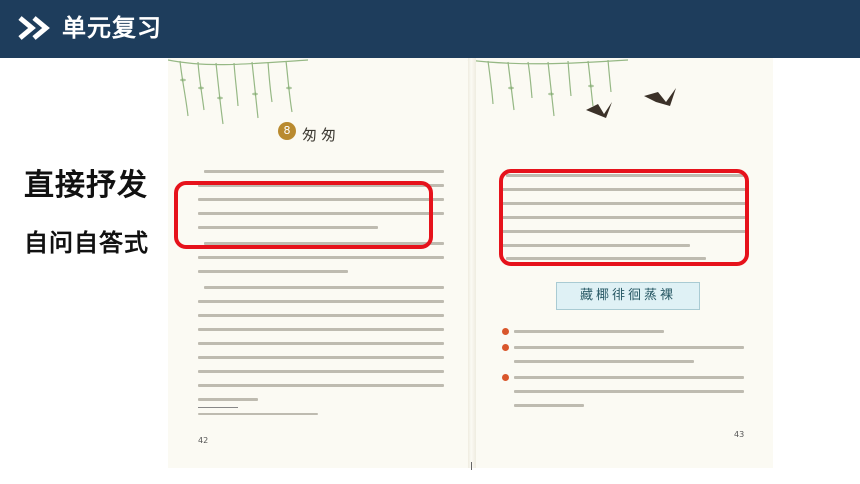 Image resolution: width=860 pixels, height=484 pixels. I want to click on left-page-number: 42, so click(203, 440).